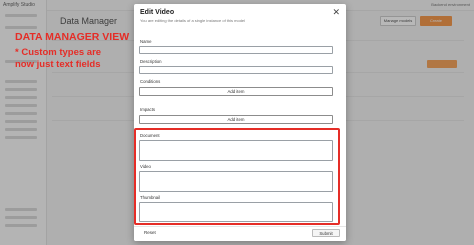  Describe the element at coordinates (72, 37) in the screenshot. I see `annotation-title: DATA MANAGER VIEW` at that location.